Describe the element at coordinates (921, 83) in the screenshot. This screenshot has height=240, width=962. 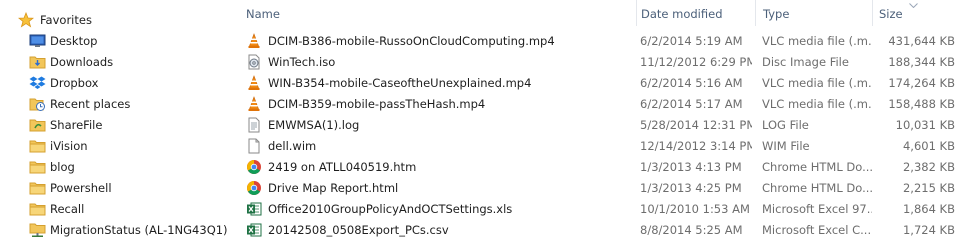
I see `file-size: 174,264 KB` at that location.